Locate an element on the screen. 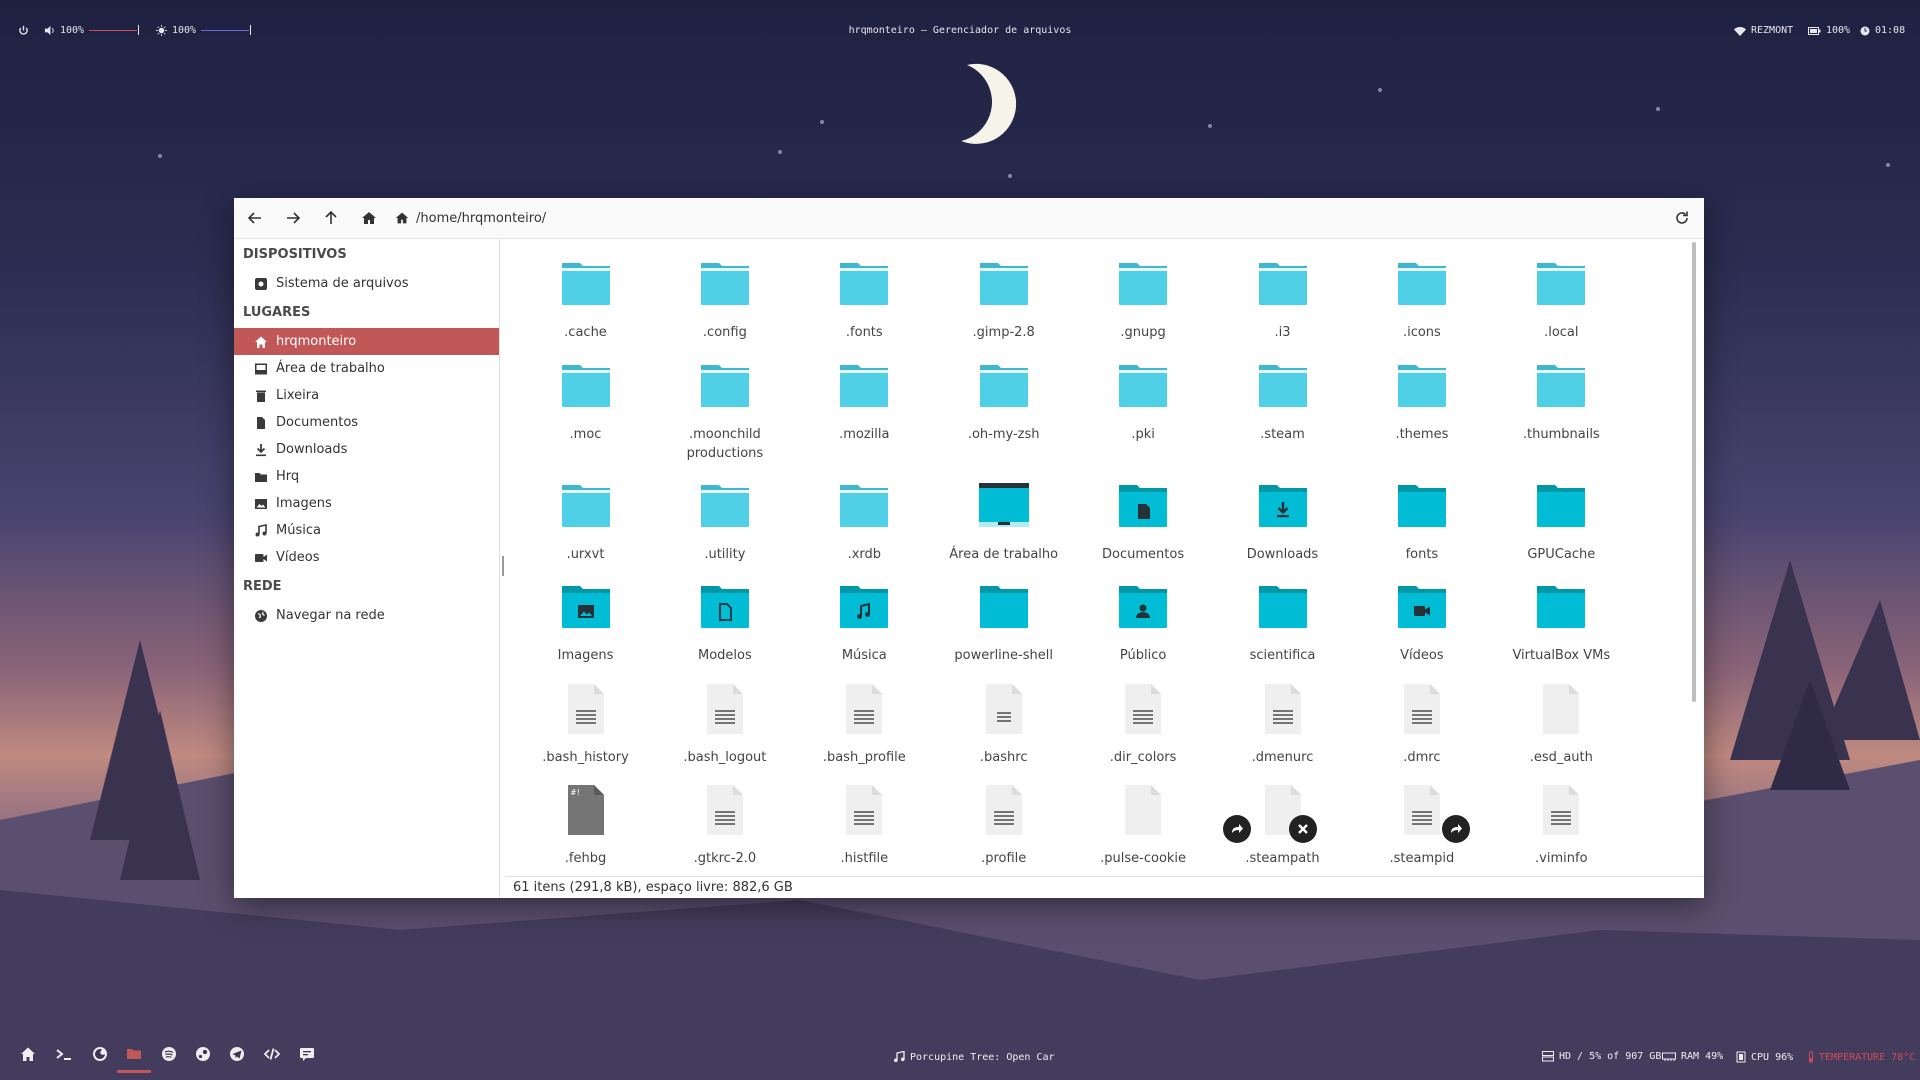 Image resolution: width=1920 pixels, height=1080 pixels. forward-button is located at coordinates (293, 218).